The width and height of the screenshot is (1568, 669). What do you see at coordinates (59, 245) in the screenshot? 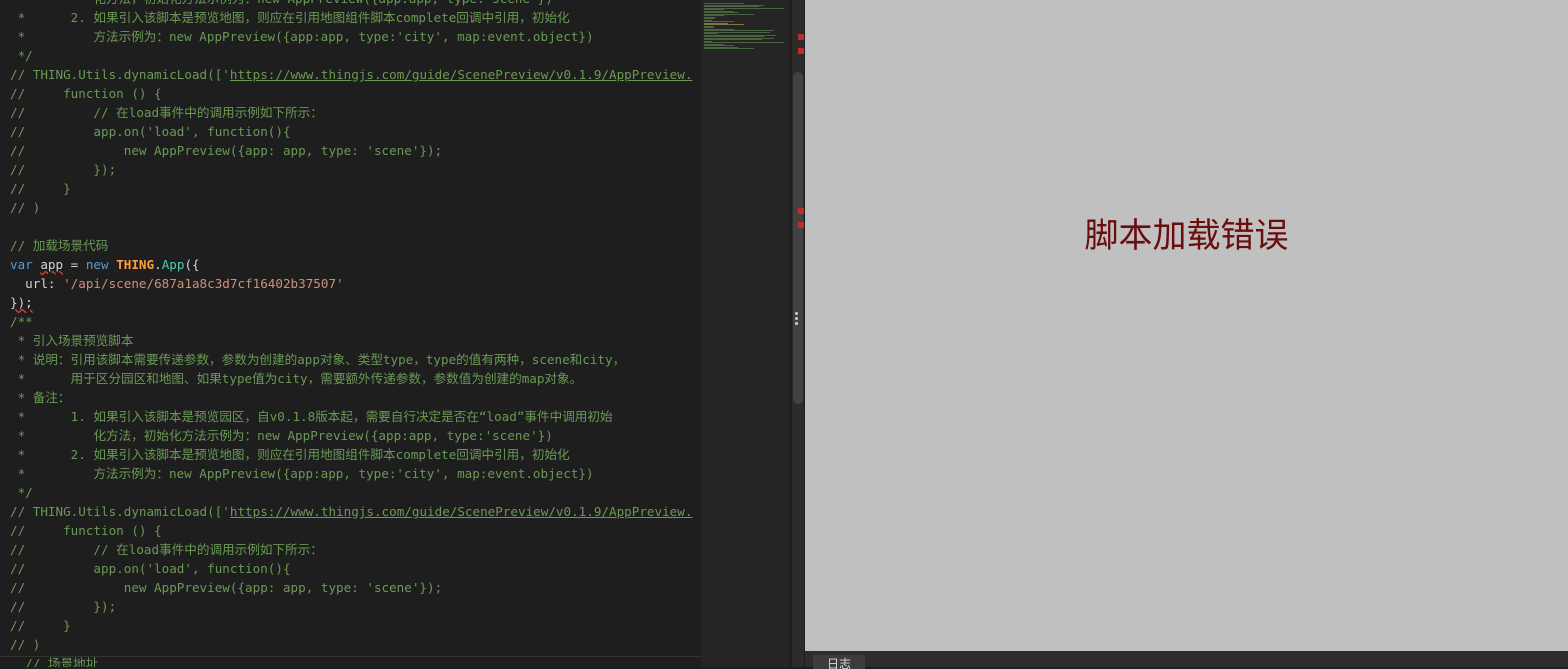
I see `code-line: // 加载场景代码` at bounding box center [59, 245].